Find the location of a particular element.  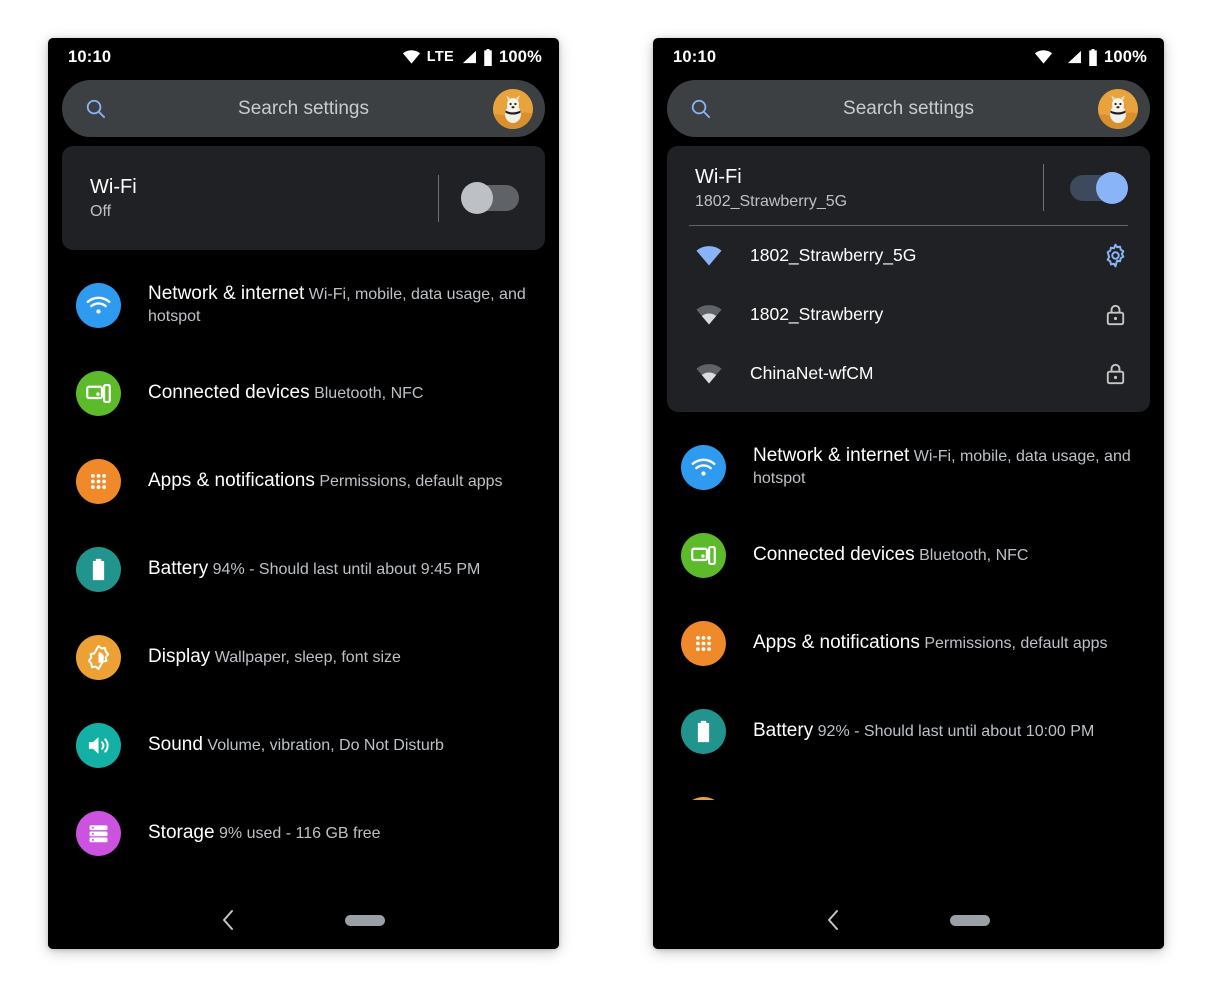

setting-subtitle: 92% - Should last until about 10:00 PM is located at coordinates (956, 731).